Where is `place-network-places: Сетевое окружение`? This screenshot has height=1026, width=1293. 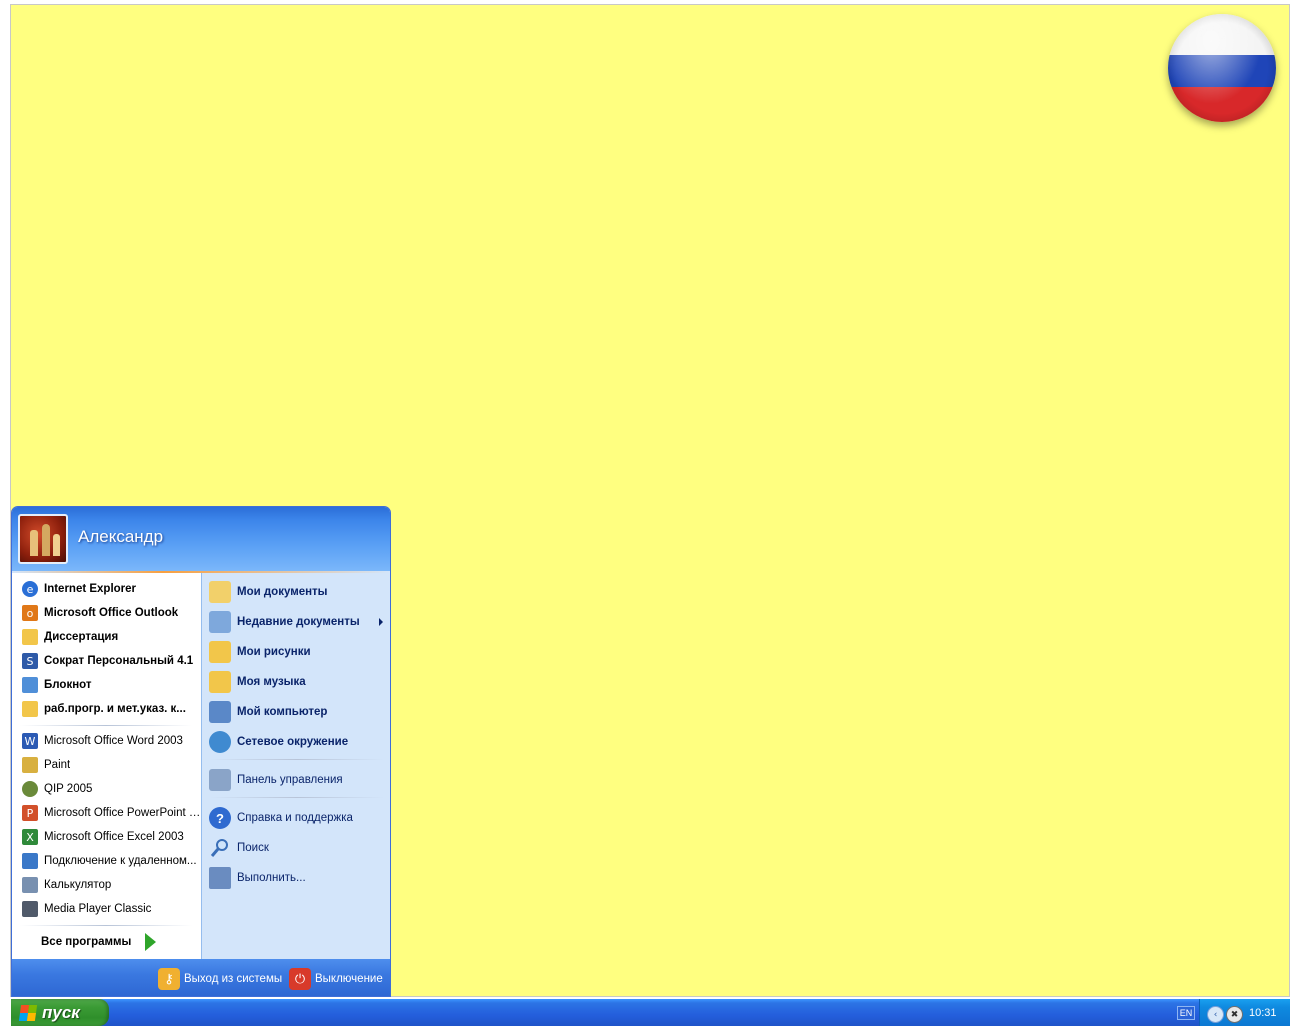
place-network-places: Сетевое окружение is located at coordinates (296, 742).